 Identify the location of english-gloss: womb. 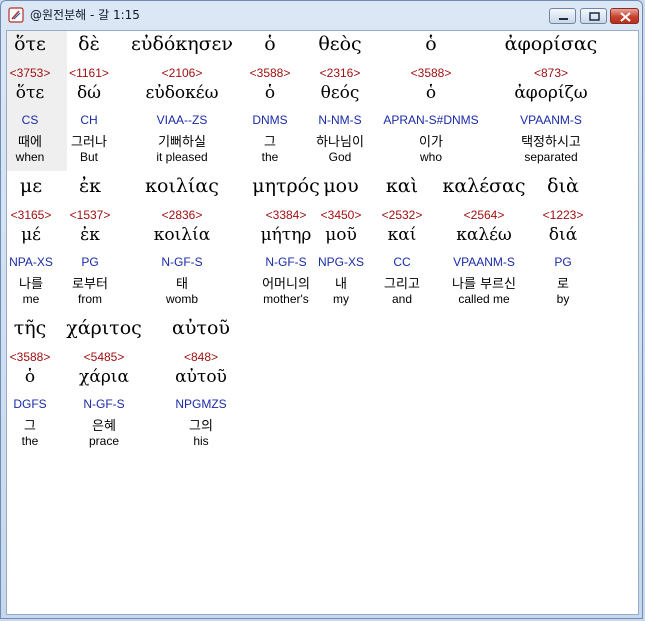
(181, 299).